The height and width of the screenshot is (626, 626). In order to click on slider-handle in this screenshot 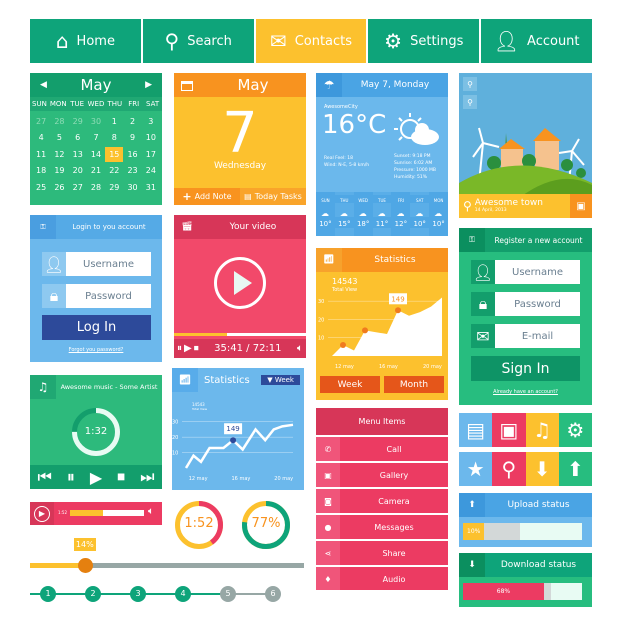, I will do `click(85, 565)`.